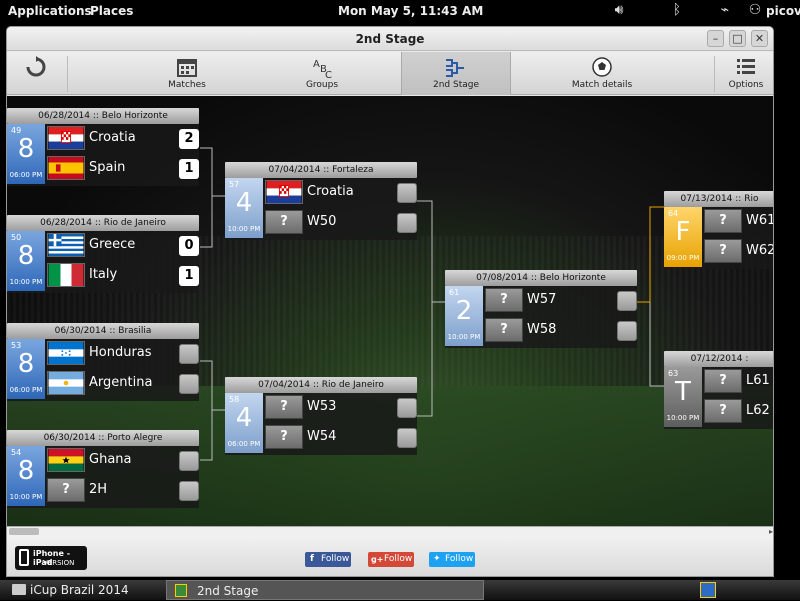  Describe the element at coordinates (103, 274) in the screenshot. I see `team-name: Italy` at that location.